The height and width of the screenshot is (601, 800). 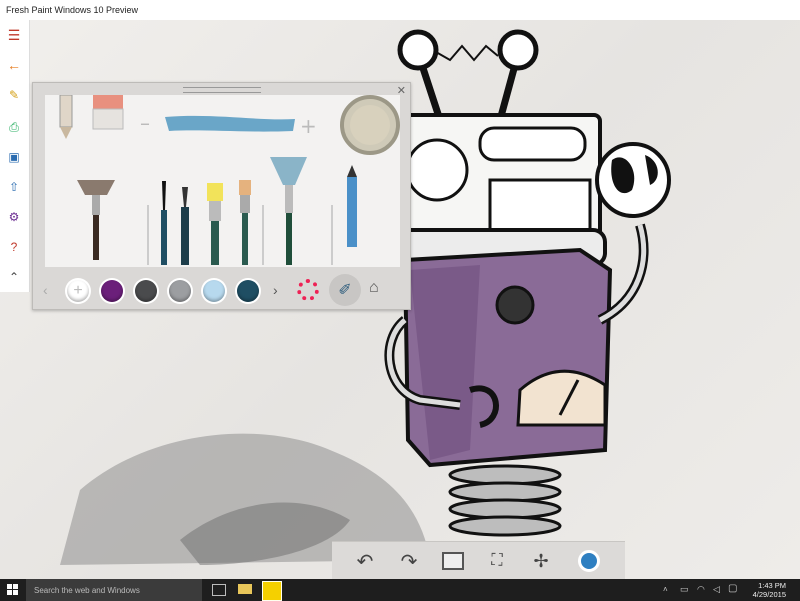 I want to click on swatch-teal, so click(x=248, y=291).